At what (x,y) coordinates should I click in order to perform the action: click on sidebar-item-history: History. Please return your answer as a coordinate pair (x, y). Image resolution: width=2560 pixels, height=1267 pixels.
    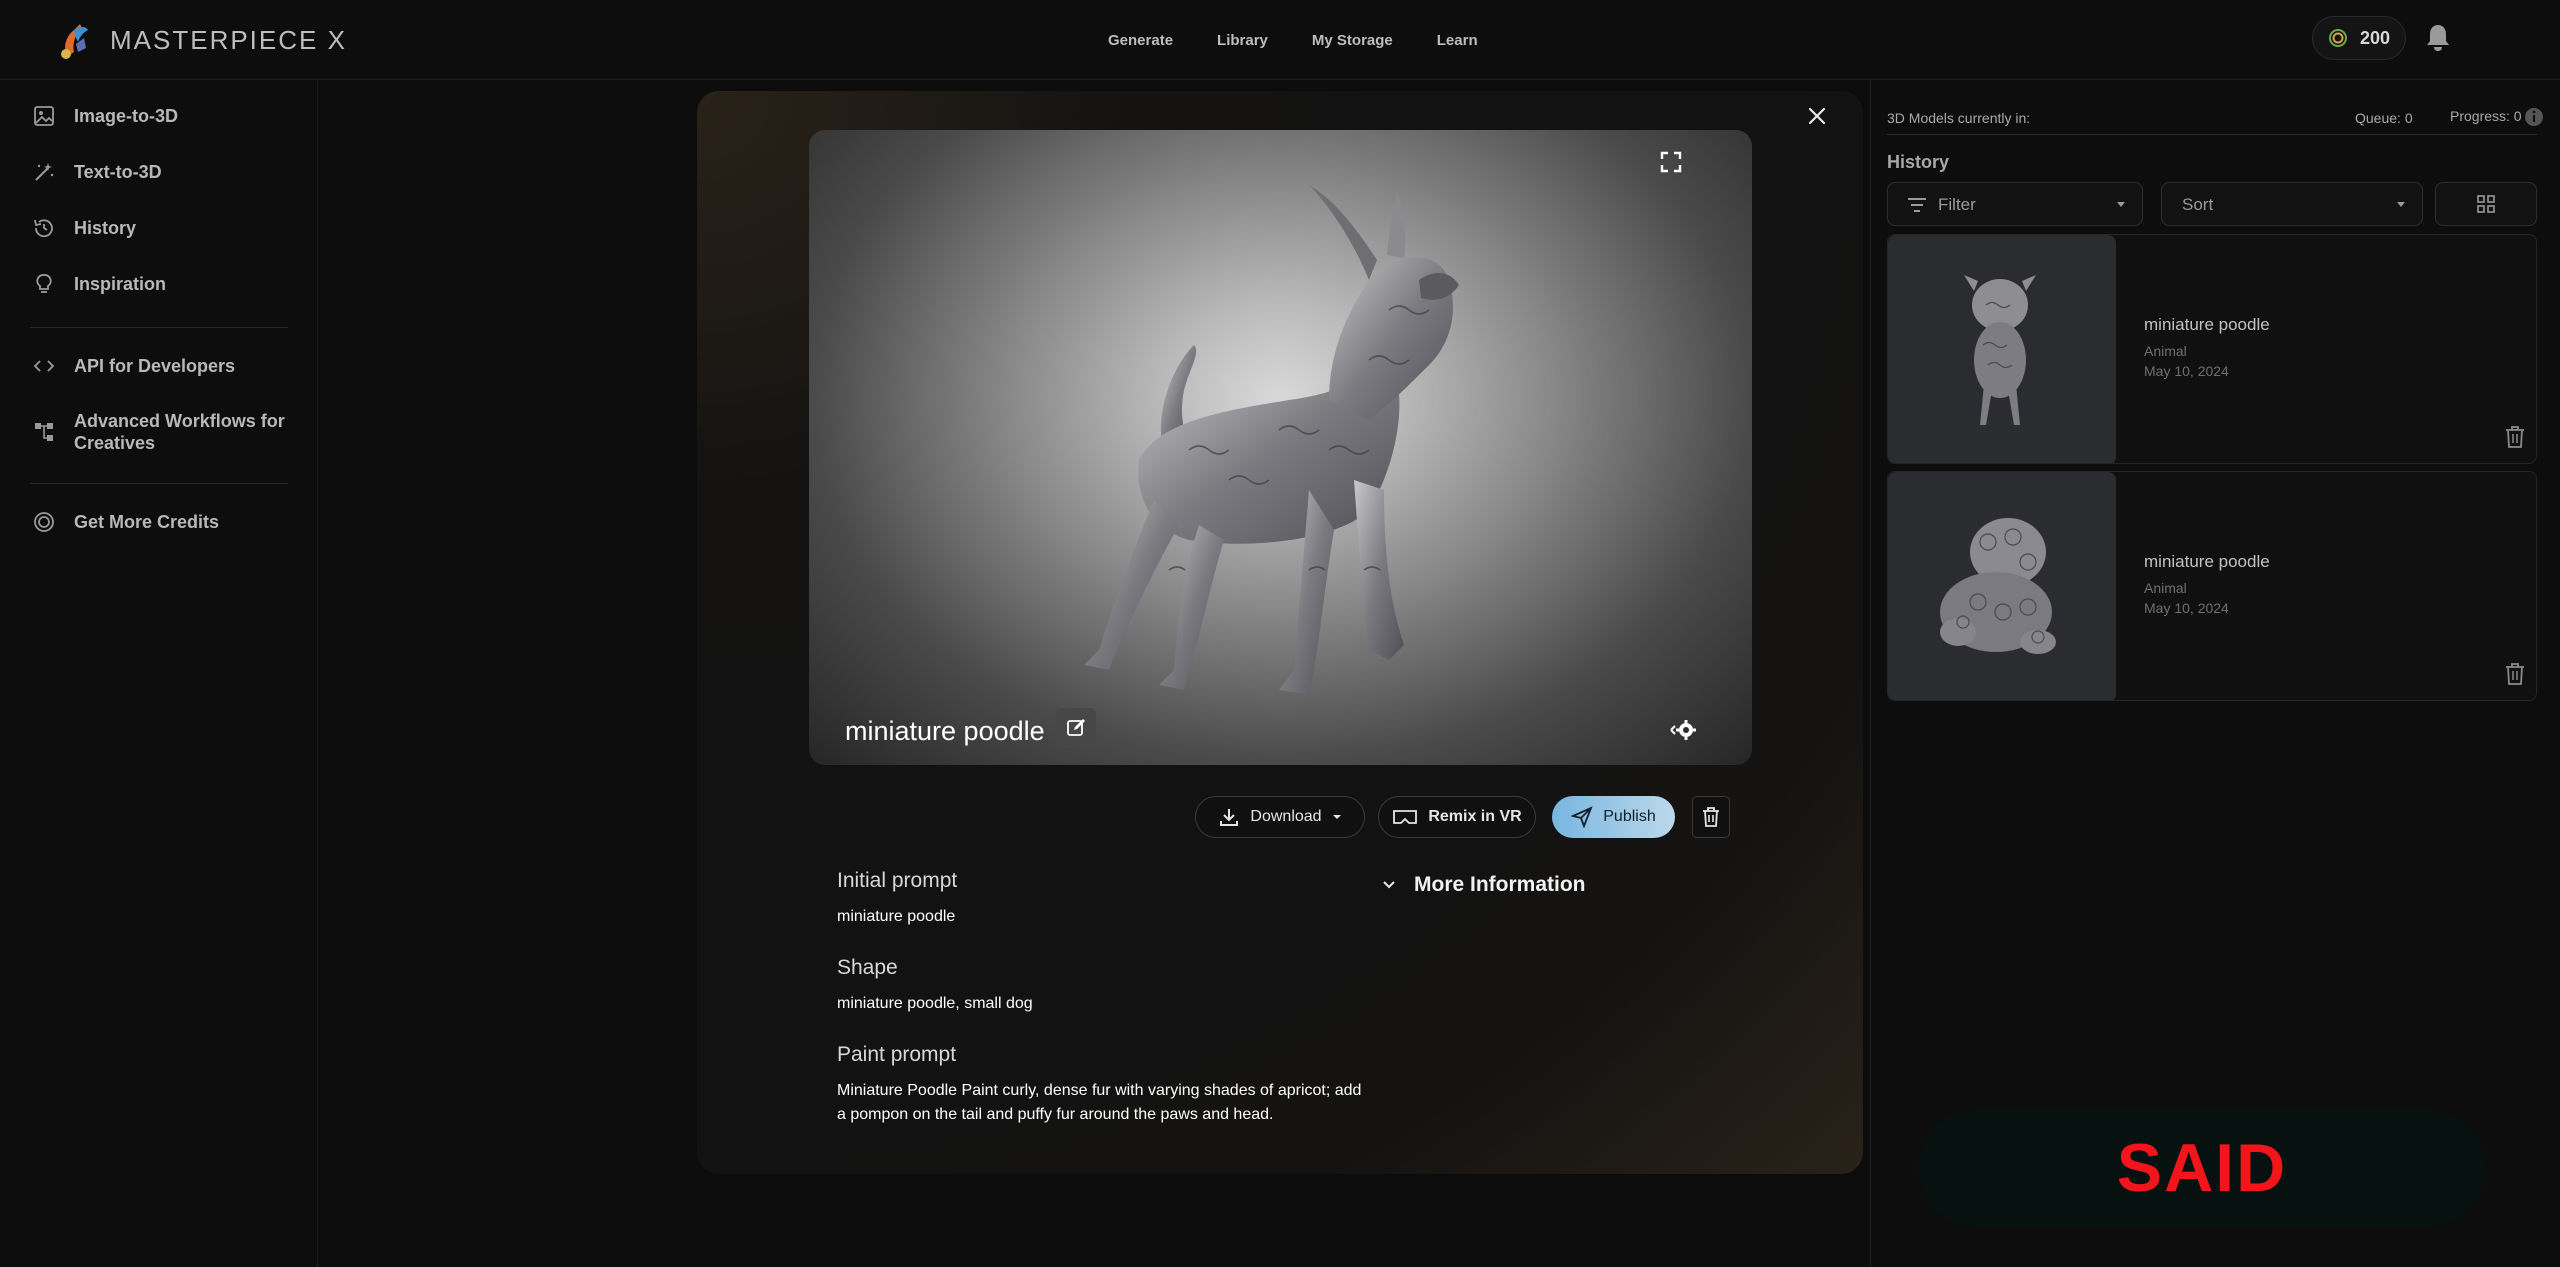
    Looking at the image, I should click on (84, 228).